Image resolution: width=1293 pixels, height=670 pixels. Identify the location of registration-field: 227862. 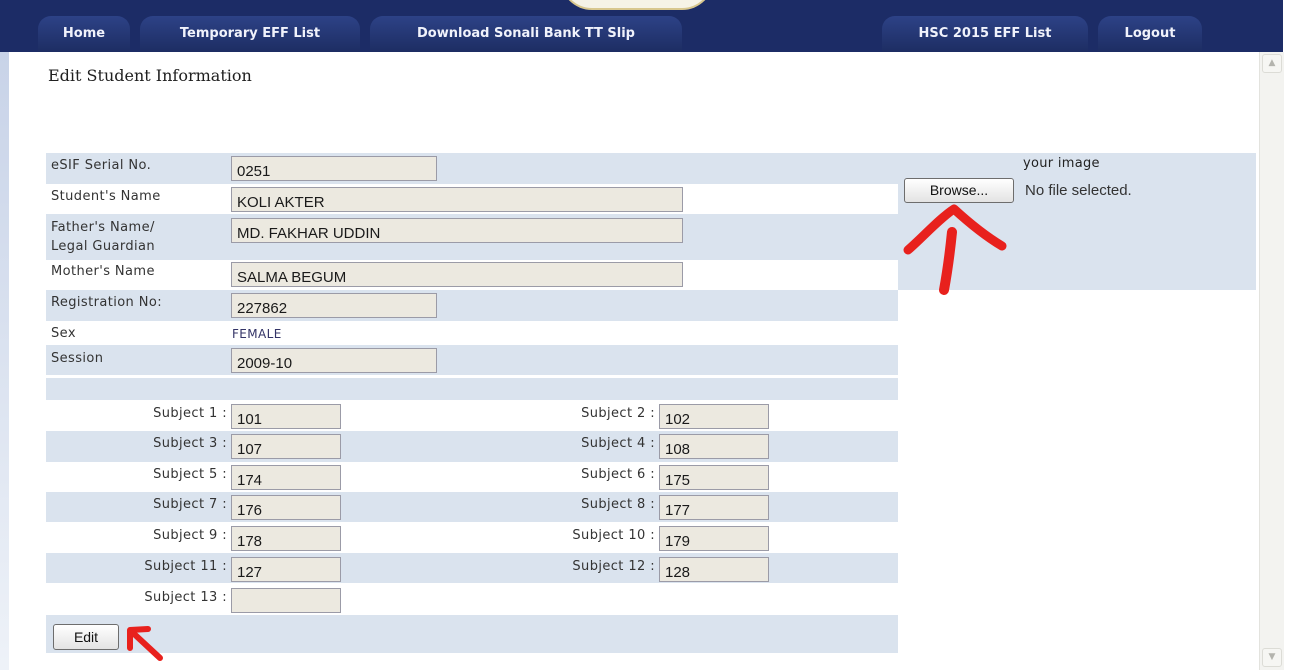
(334, 305).